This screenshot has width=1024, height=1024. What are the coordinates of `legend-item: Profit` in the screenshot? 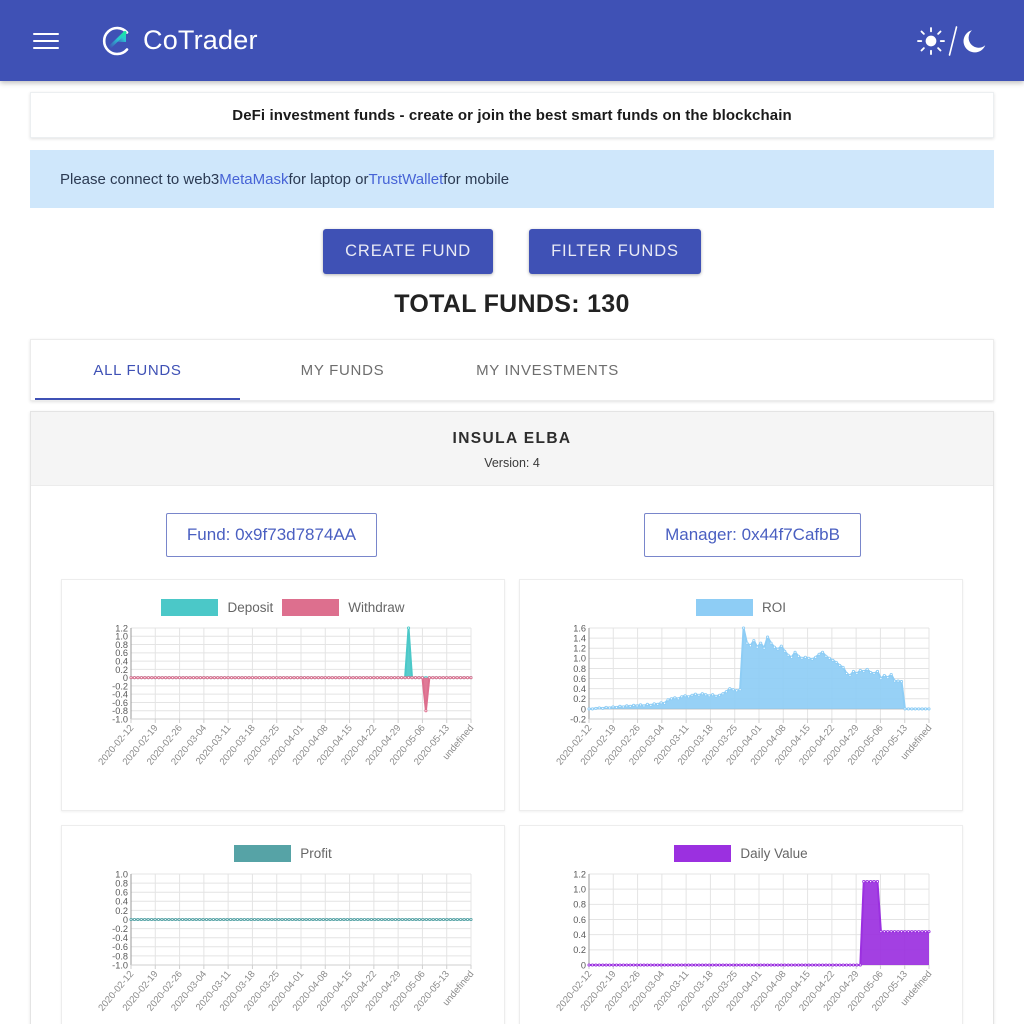 It's located at (283, 853).